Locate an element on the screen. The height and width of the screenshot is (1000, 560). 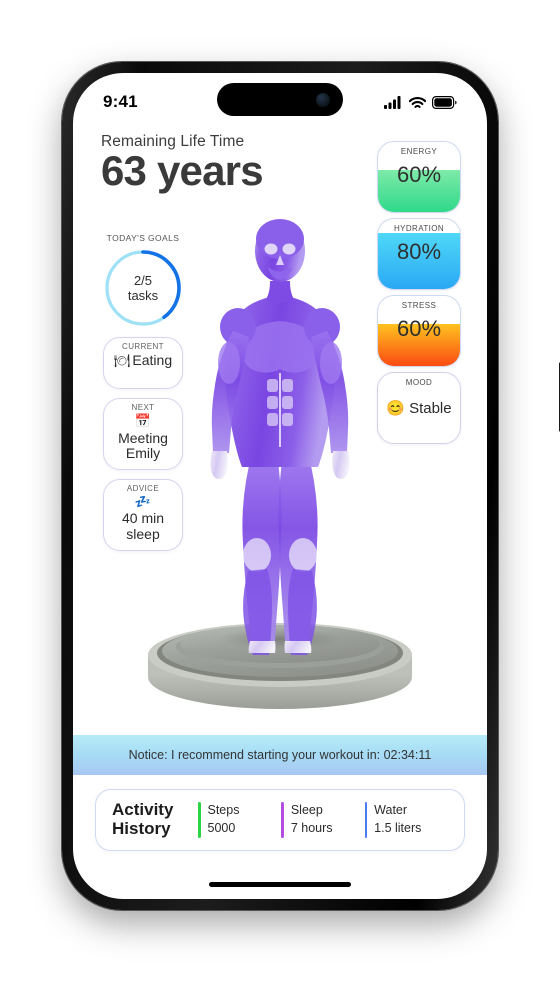
stress-stat-card: STRESS 60% is located at coordinates (419, 331).